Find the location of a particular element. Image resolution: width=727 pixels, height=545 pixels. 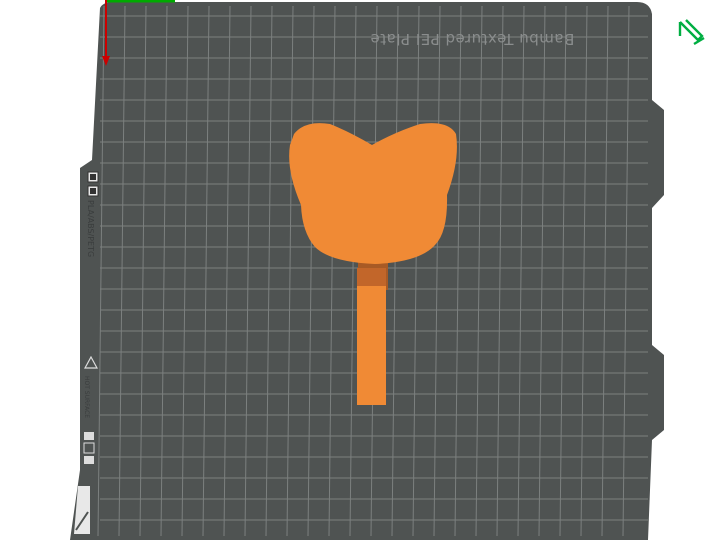

plate-corner-marker is located at coordinates (82, 510).